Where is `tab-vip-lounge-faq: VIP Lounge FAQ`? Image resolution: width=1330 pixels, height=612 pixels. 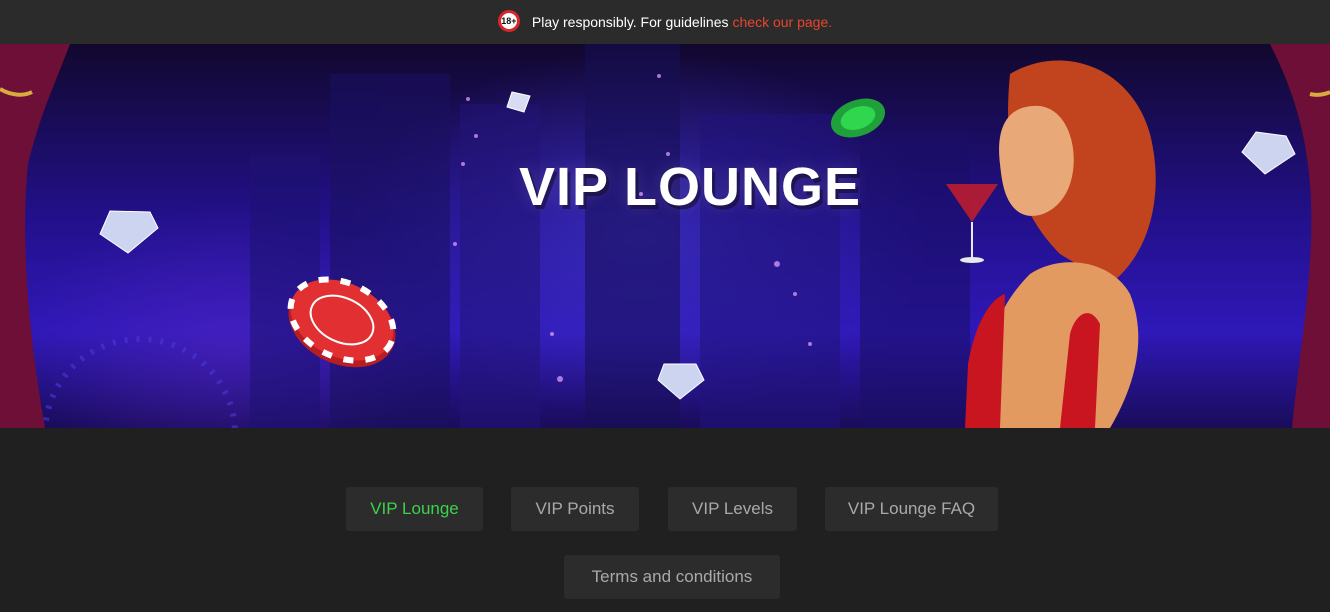 tab-vip-lounge-faq: VIP Lounge FAQ is located at coordinates (911, 509).